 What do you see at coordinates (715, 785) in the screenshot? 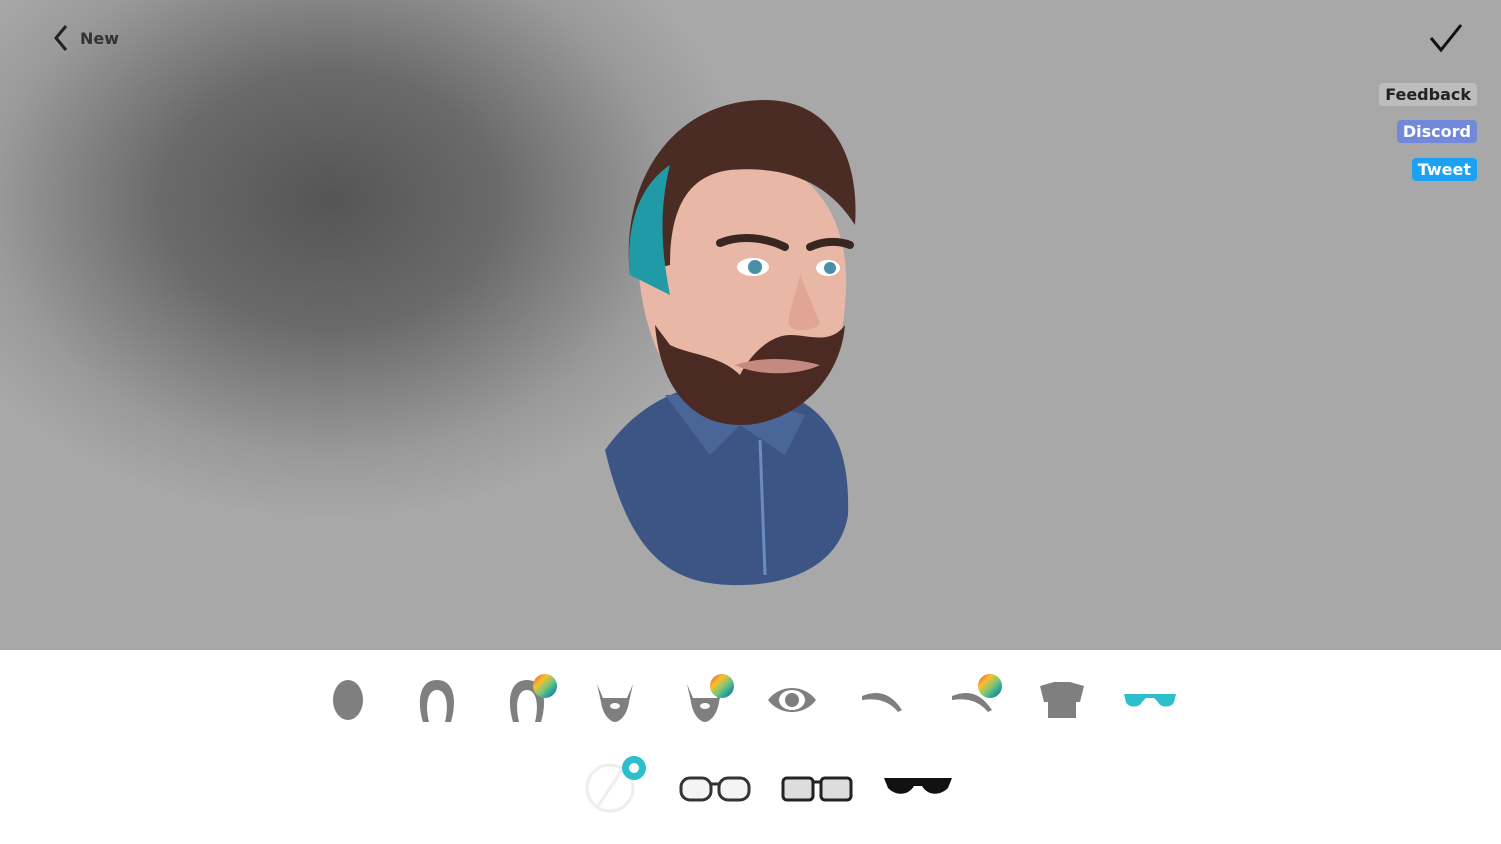
I see `glasses-option-round-frames` at bounding box center [715, 785].